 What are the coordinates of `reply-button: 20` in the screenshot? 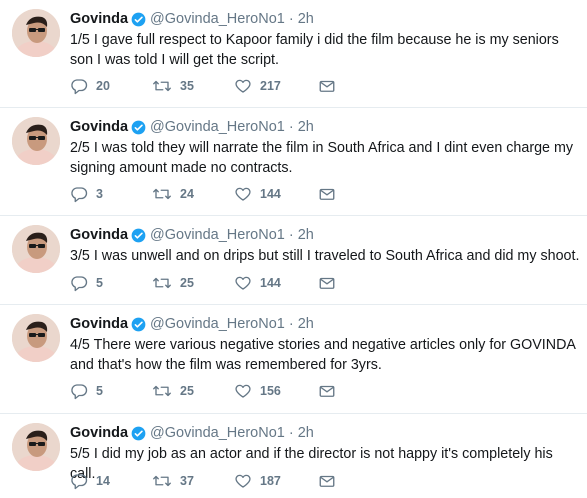 It's located at (111, 86).